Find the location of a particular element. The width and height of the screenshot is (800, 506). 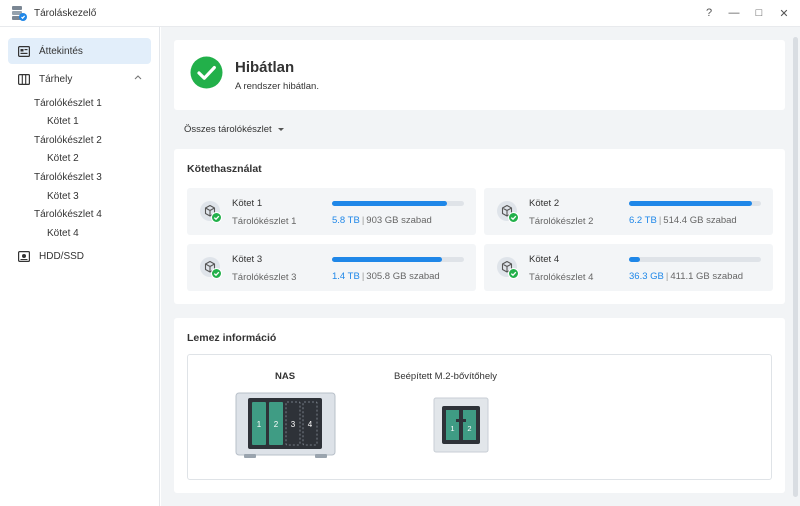

sidebar-item-hdd-ssd: HDD/SSD is located at coordinates (79, 256).